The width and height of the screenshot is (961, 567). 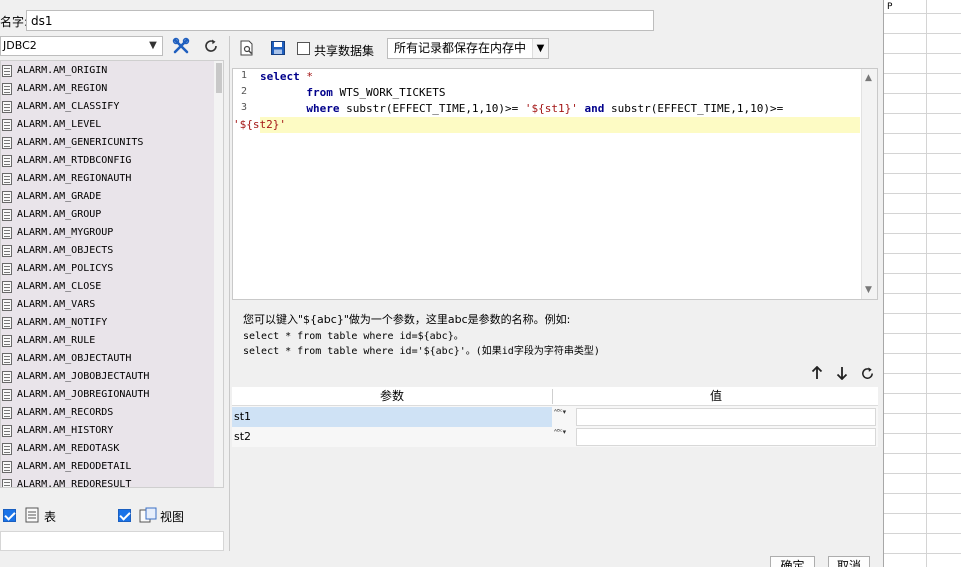 What do you see at coordinates (81, 46) in the screenshot?
I see `connection-select: JDBC2 ▼` at bounding box center [81, 46].